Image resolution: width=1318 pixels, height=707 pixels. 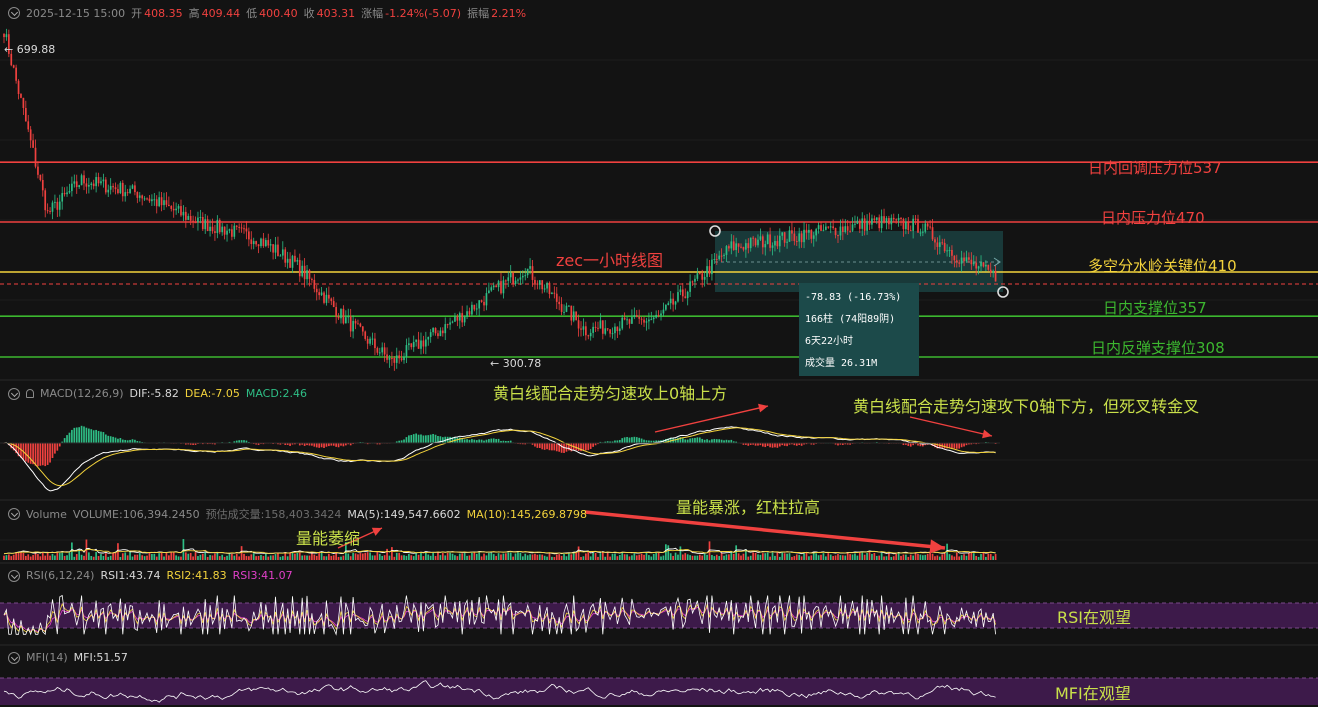 What do you see at coordinates (30, 393) in the screenshot?
I see `alert-bell-icon` at bounding box center [30, 393].